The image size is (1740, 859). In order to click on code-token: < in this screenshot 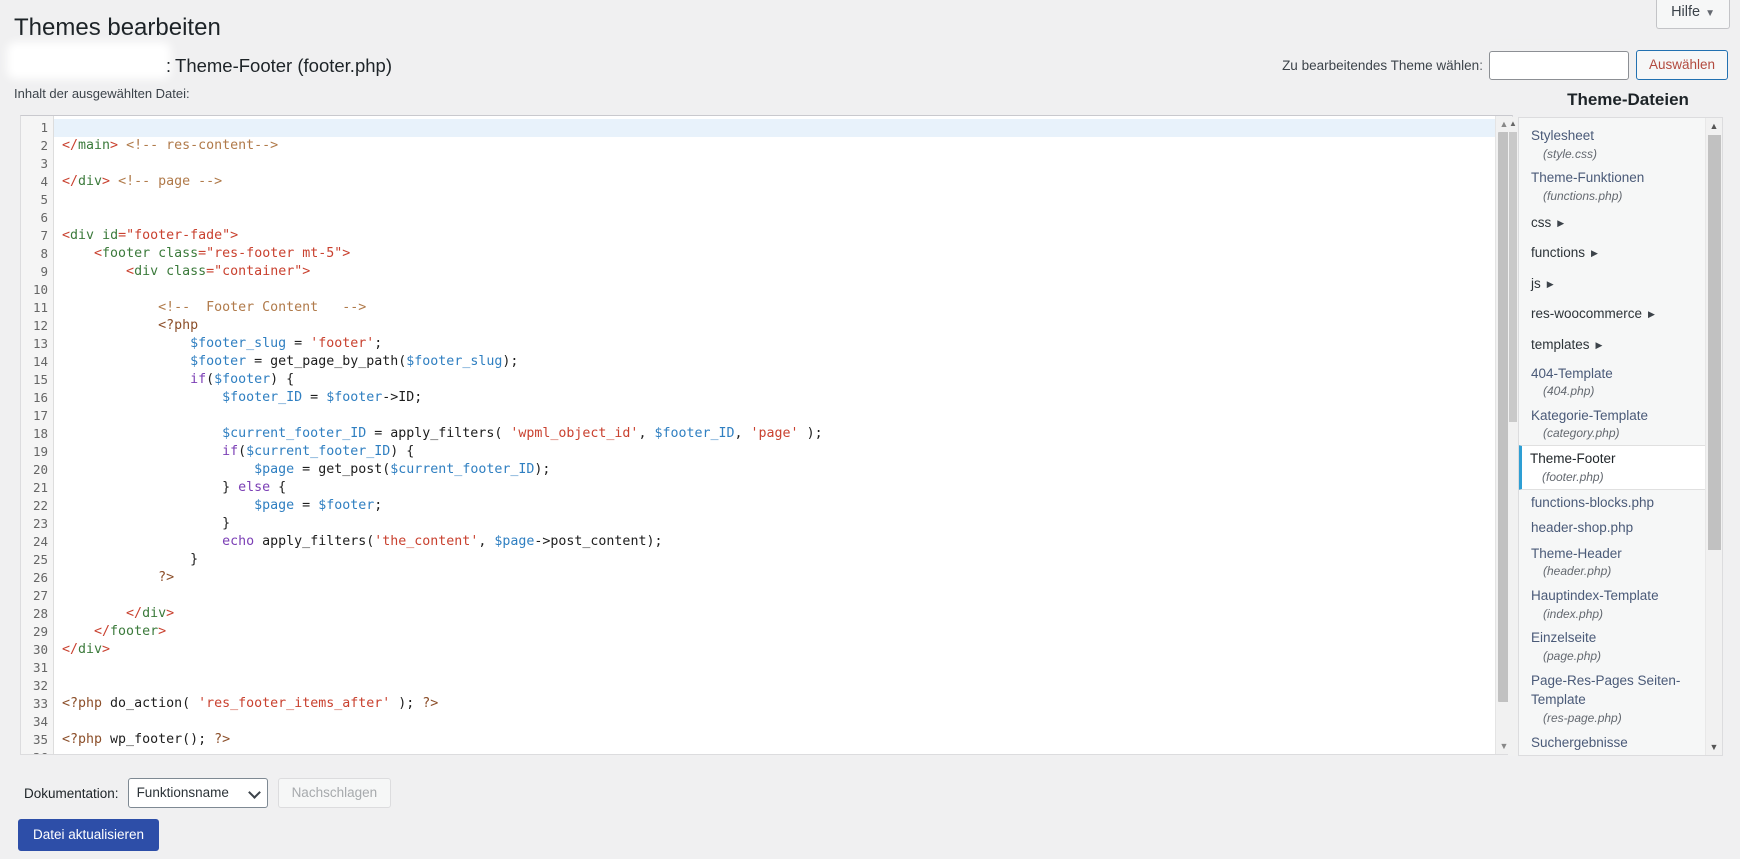, I will do `click(130, 271)`.